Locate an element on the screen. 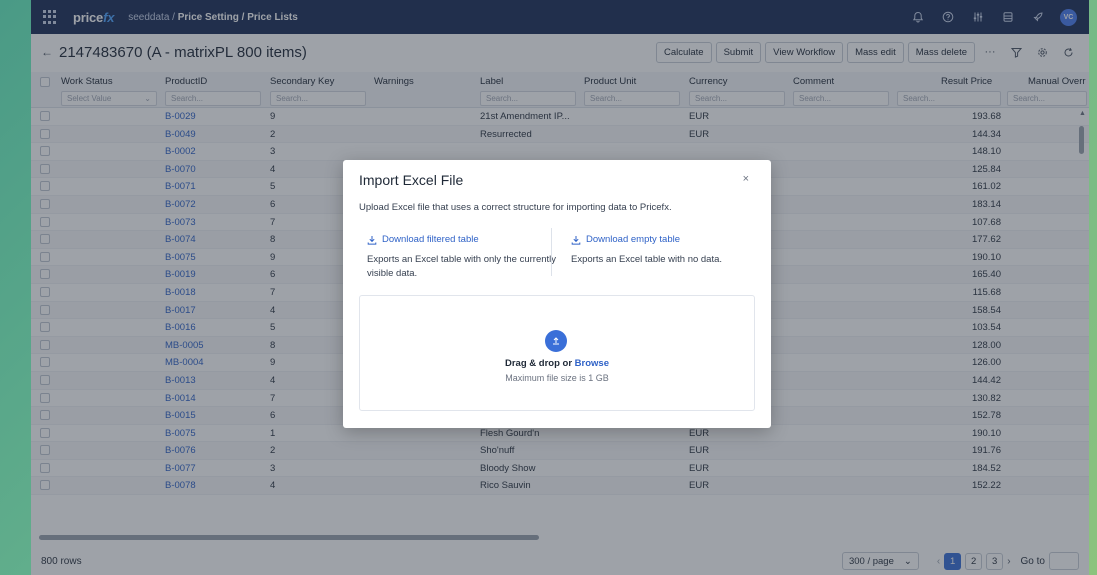 The width and height of the screenshot is (1097, 575). browse-link: Browse is located at coordinates (592, 363).